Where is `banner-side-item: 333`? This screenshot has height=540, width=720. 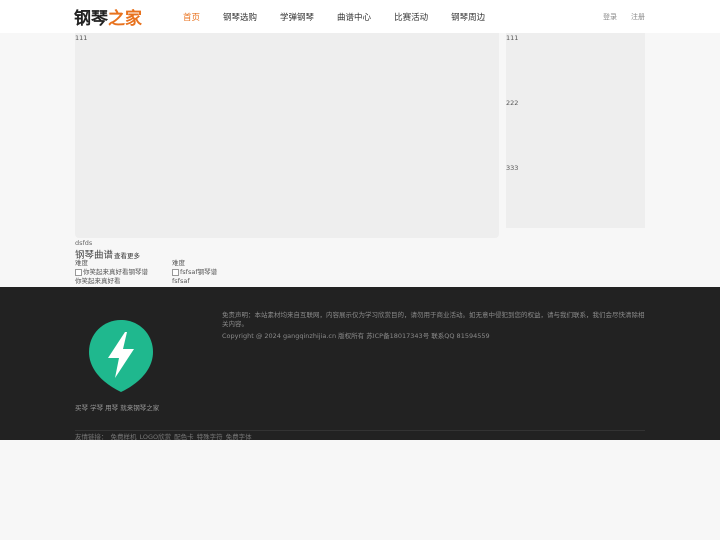
banner-side-item: 333 is located at coordinates (512, 168).